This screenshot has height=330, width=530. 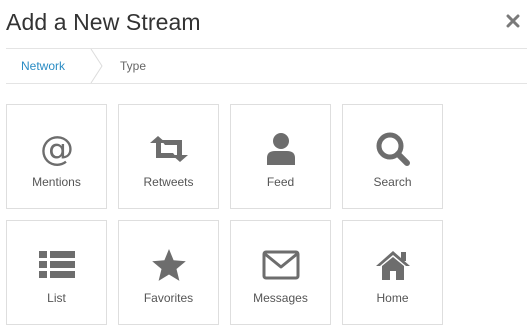 I want to click on home-icon, so click(x=392, y=265).